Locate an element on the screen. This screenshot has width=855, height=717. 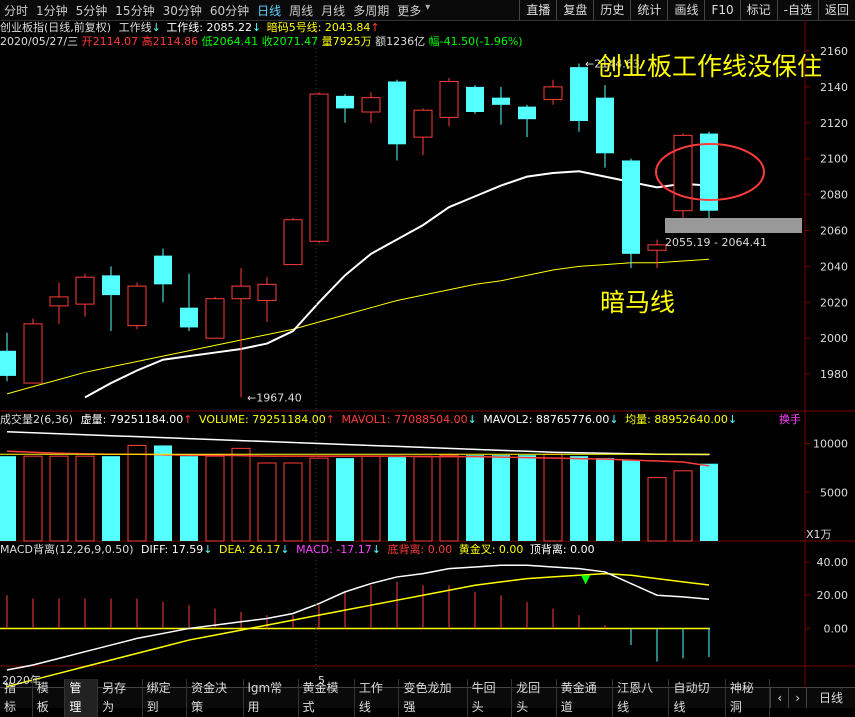
price-axis-label: 2140 is located at coordinates (834, 87).